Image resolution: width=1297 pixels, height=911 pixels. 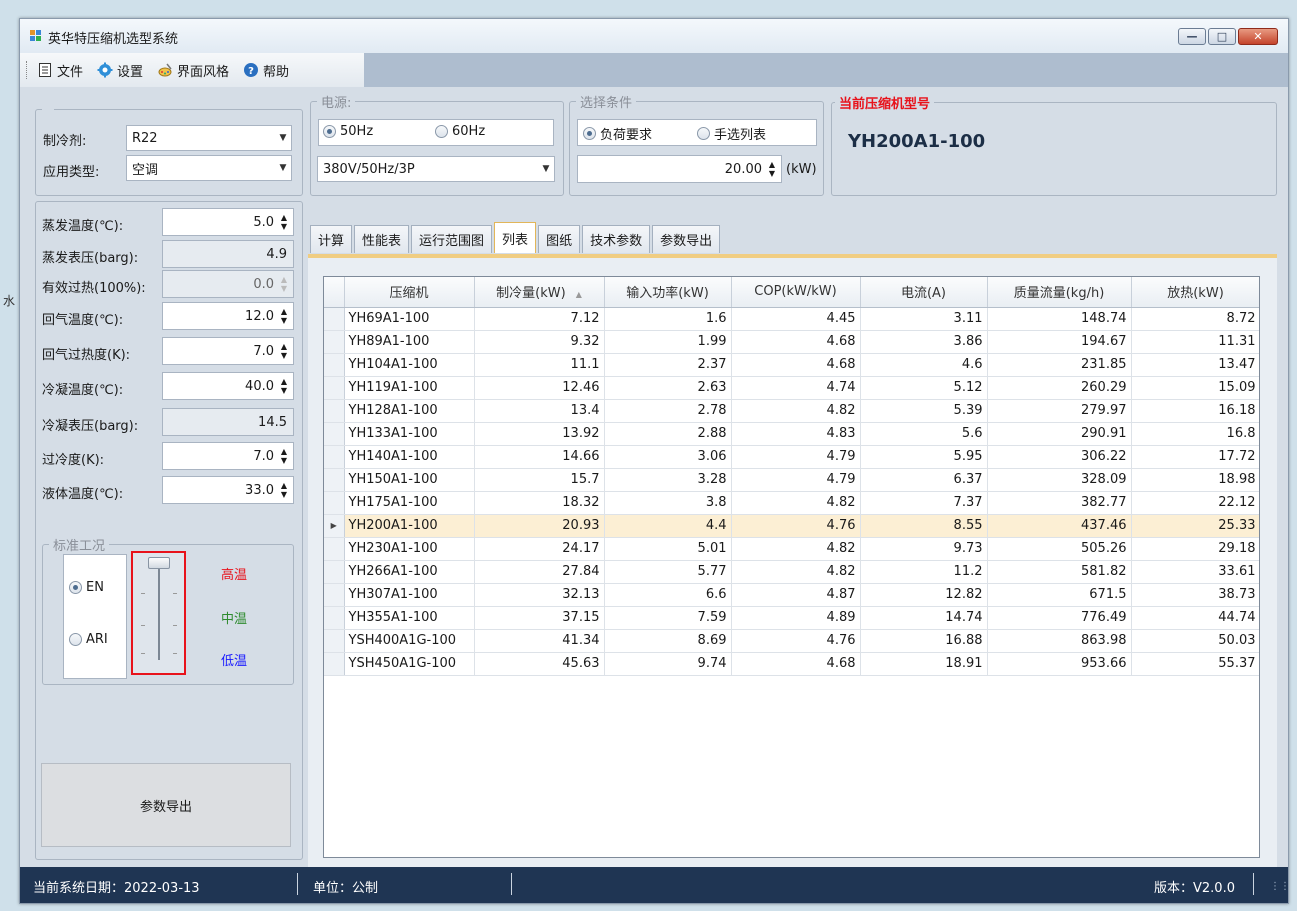 I want to click on table-cell: 6.37, so click(x=924, y=480).